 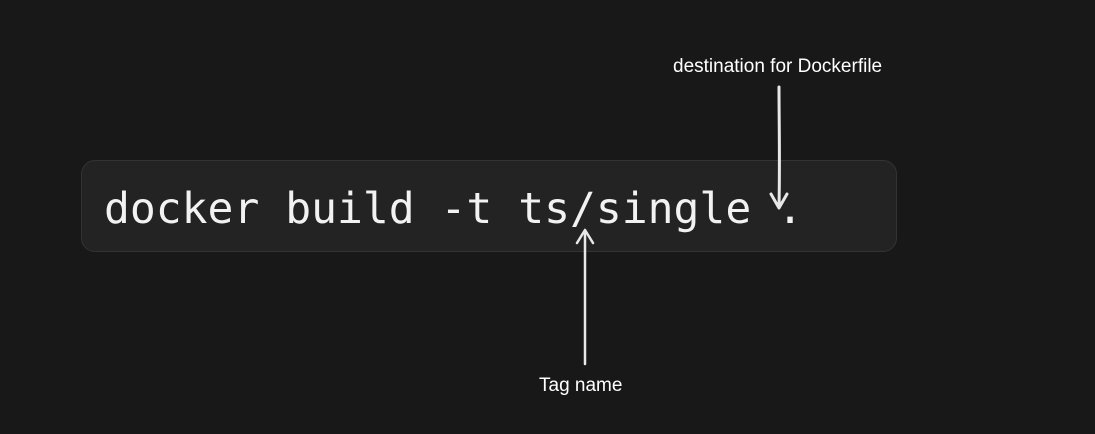 What do you see at coordinates (453, 209) in the screenshot?
I see `command-text: docker build -t ts/single .` at bounding box center [453, 209].